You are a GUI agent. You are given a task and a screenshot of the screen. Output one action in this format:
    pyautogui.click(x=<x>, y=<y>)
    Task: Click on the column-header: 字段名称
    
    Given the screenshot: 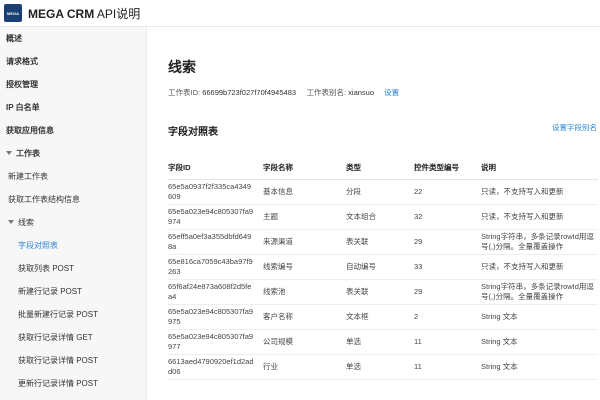 What is the action you would take?
    pyautogui.click(x=304, y=167)
    